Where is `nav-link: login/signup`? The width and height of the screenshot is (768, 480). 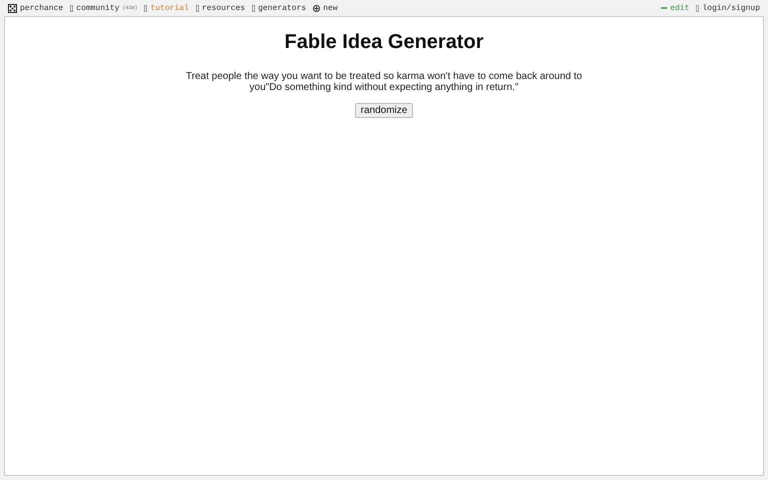 nav-link: login/signup is located at coordinates (728, 8).